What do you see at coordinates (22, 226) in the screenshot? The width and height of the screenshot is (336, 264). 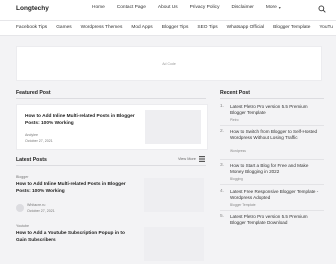 I see `post-category-tag: Youtube` at bounding box center [22, 226].